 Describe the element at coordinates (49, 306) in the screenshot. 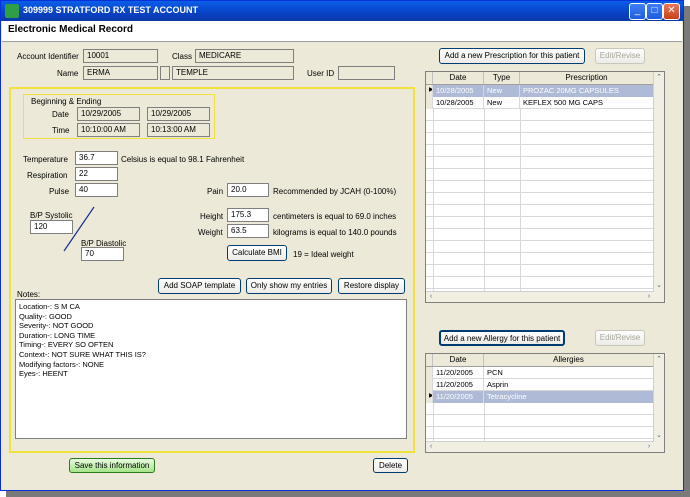

I see `notes-line: Location-: S M CA` at that location.